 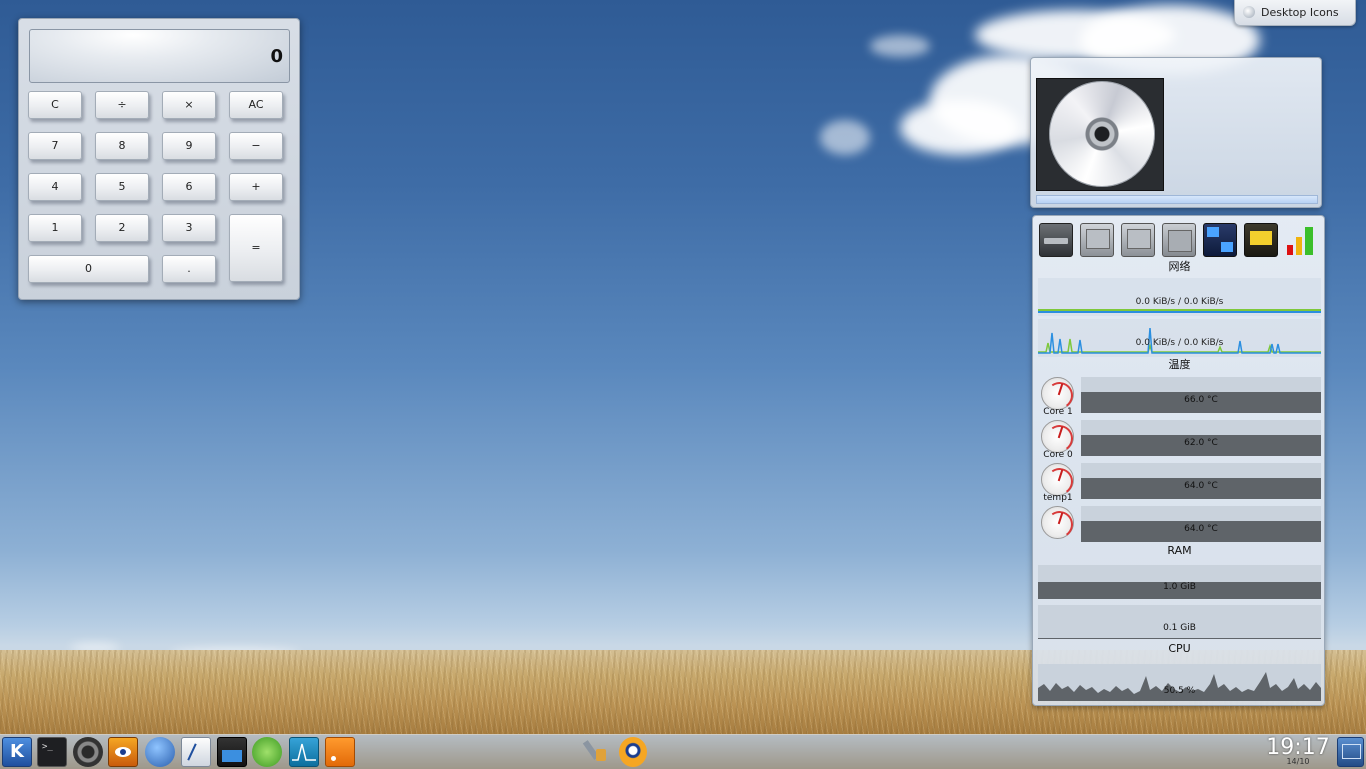 What do you see at coordinates (256, 146) in the screenshot?
I see `minus-button: −` at bounding box center [256, 146].